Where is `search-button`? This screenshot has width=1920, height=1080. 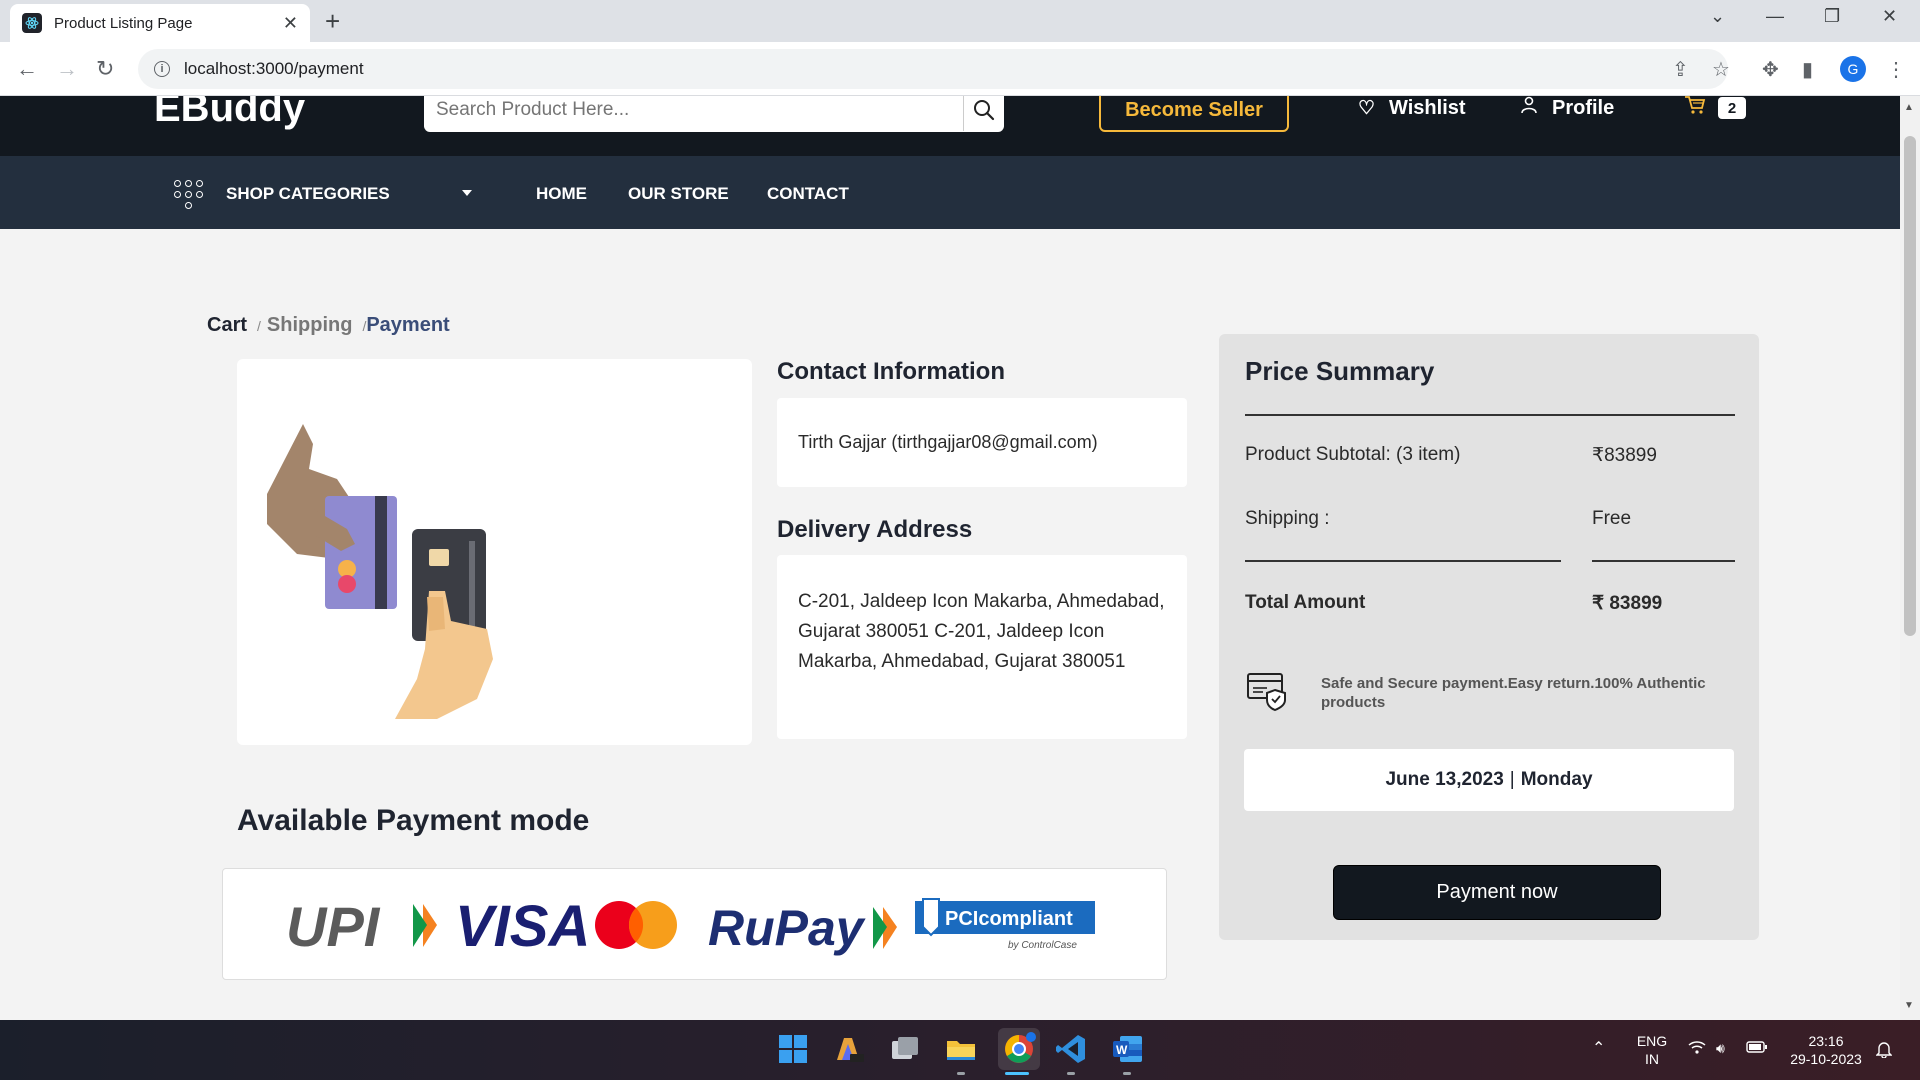 search-button is located at coordinates (984, 110).